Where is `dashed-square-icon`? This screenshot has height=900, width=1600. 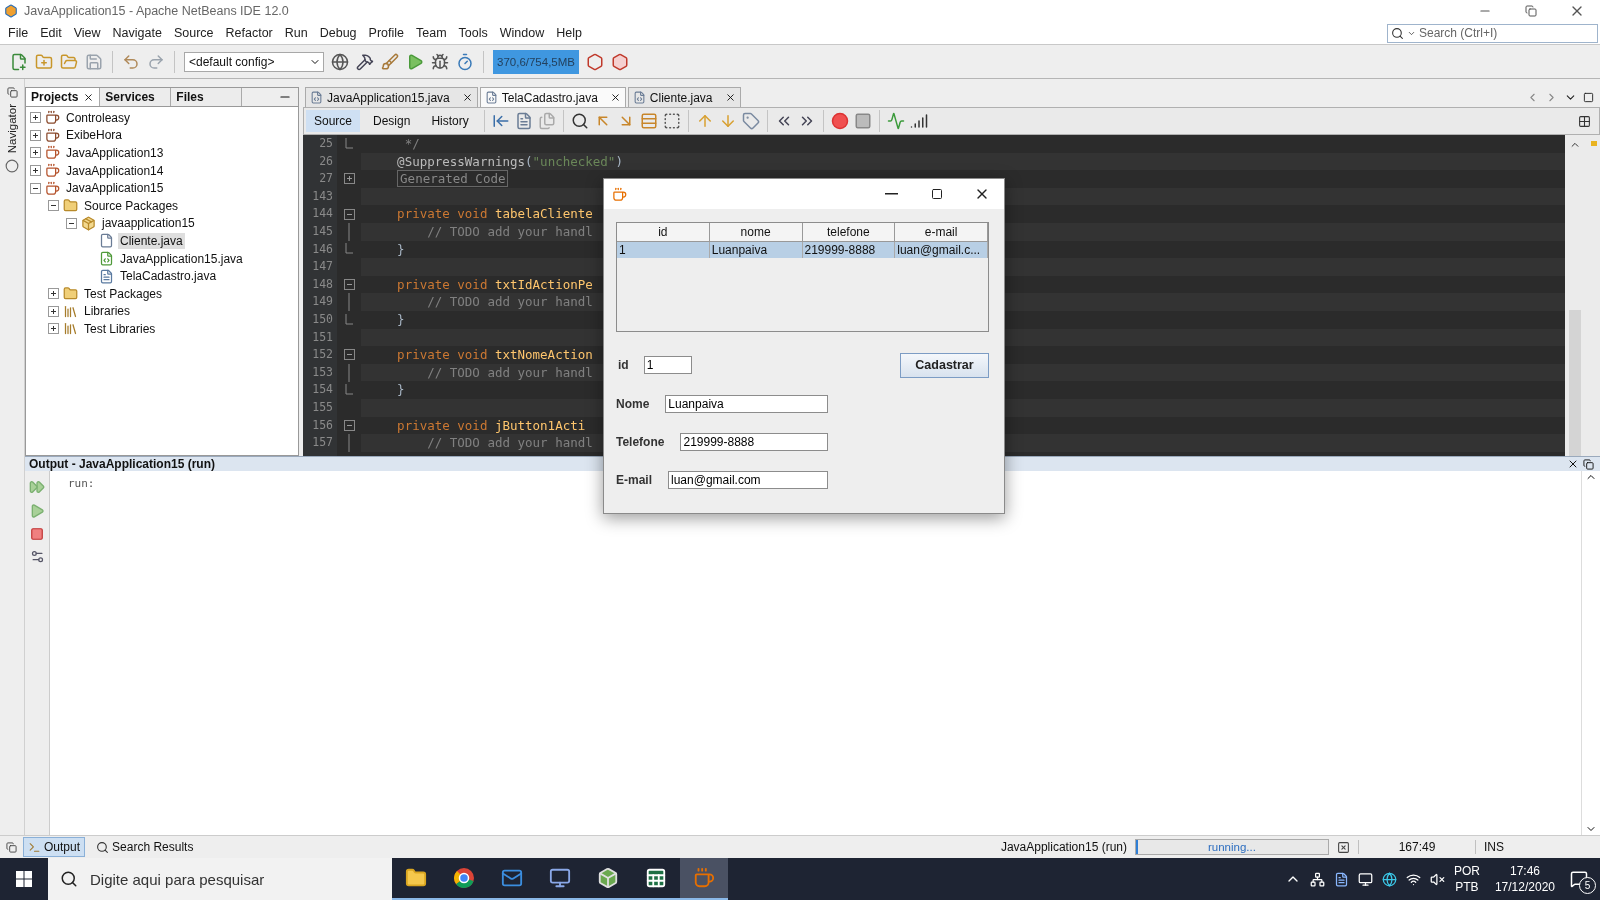 dashed-square-icon is located at coordinates (671, 121).